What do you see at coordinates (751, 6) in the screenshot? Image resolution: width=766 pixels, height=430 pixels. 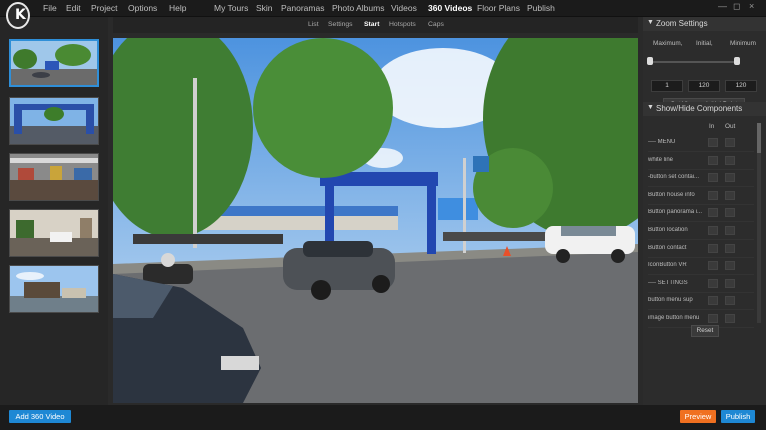 I see `close-icon: ×` at bounding box center [751, 6].